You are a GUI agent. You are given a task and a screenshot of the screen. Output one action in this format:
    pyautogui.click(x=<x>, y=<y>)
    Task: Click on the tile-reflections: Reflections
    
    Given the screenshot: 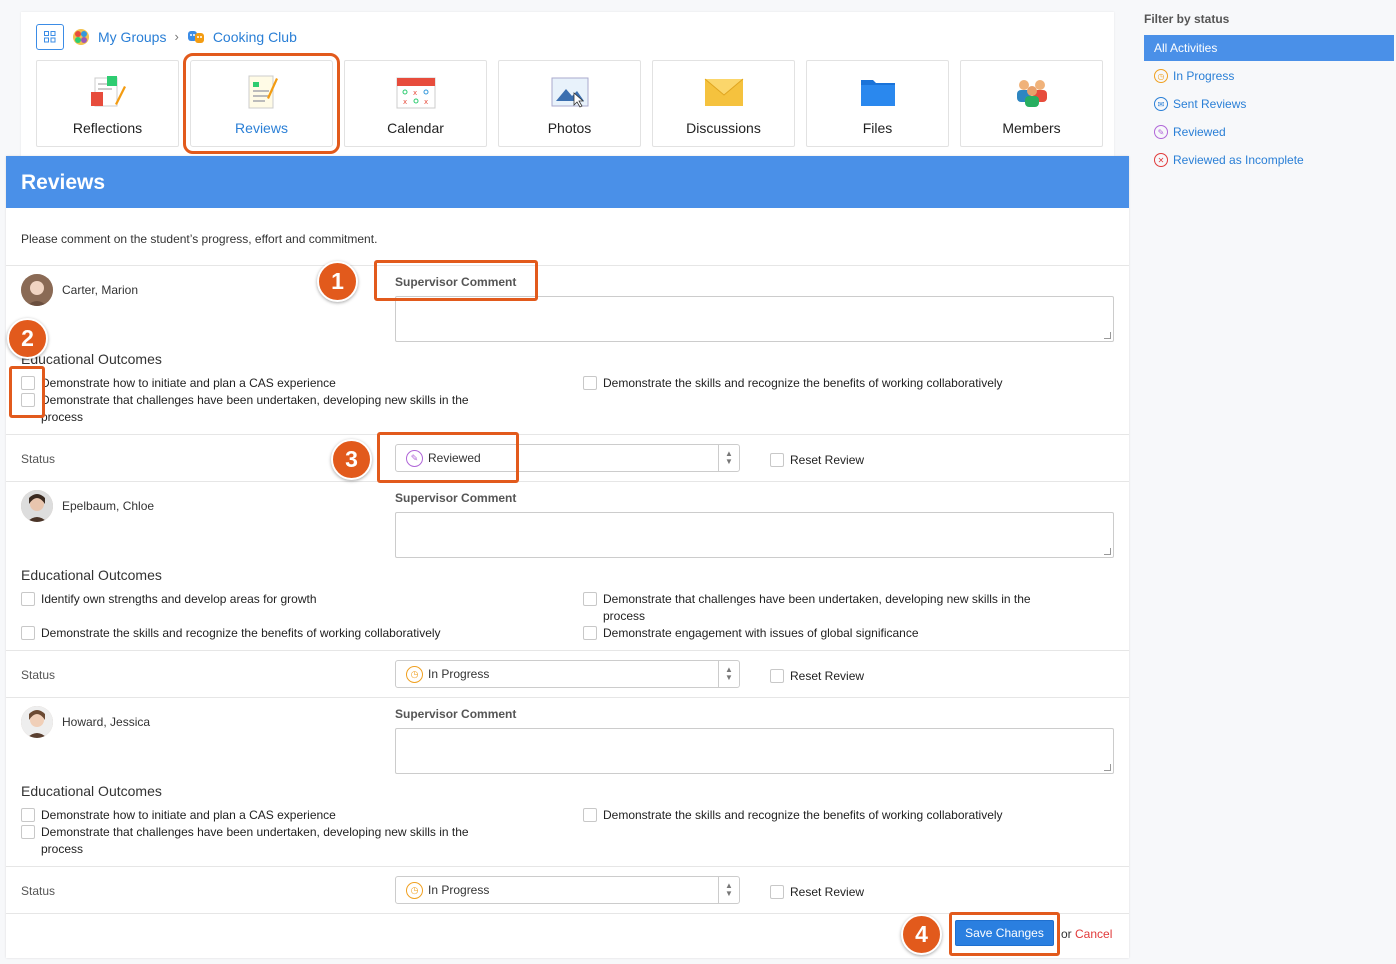 What is the action you would take?
    pyautogui.click(x=107, y=103)
    